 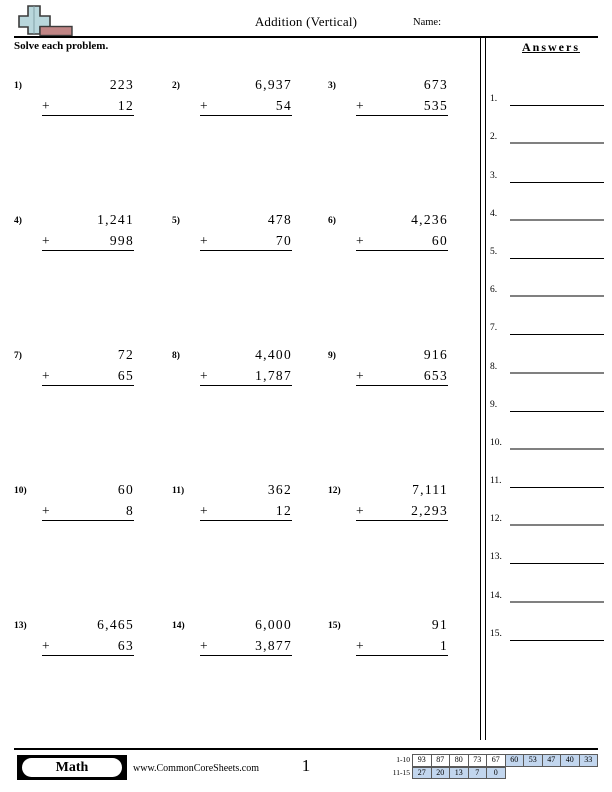 What do you see at coordinates (496, 772) in the screenshot?
I see `score-cell: 0` at bounding box center [496, 772].